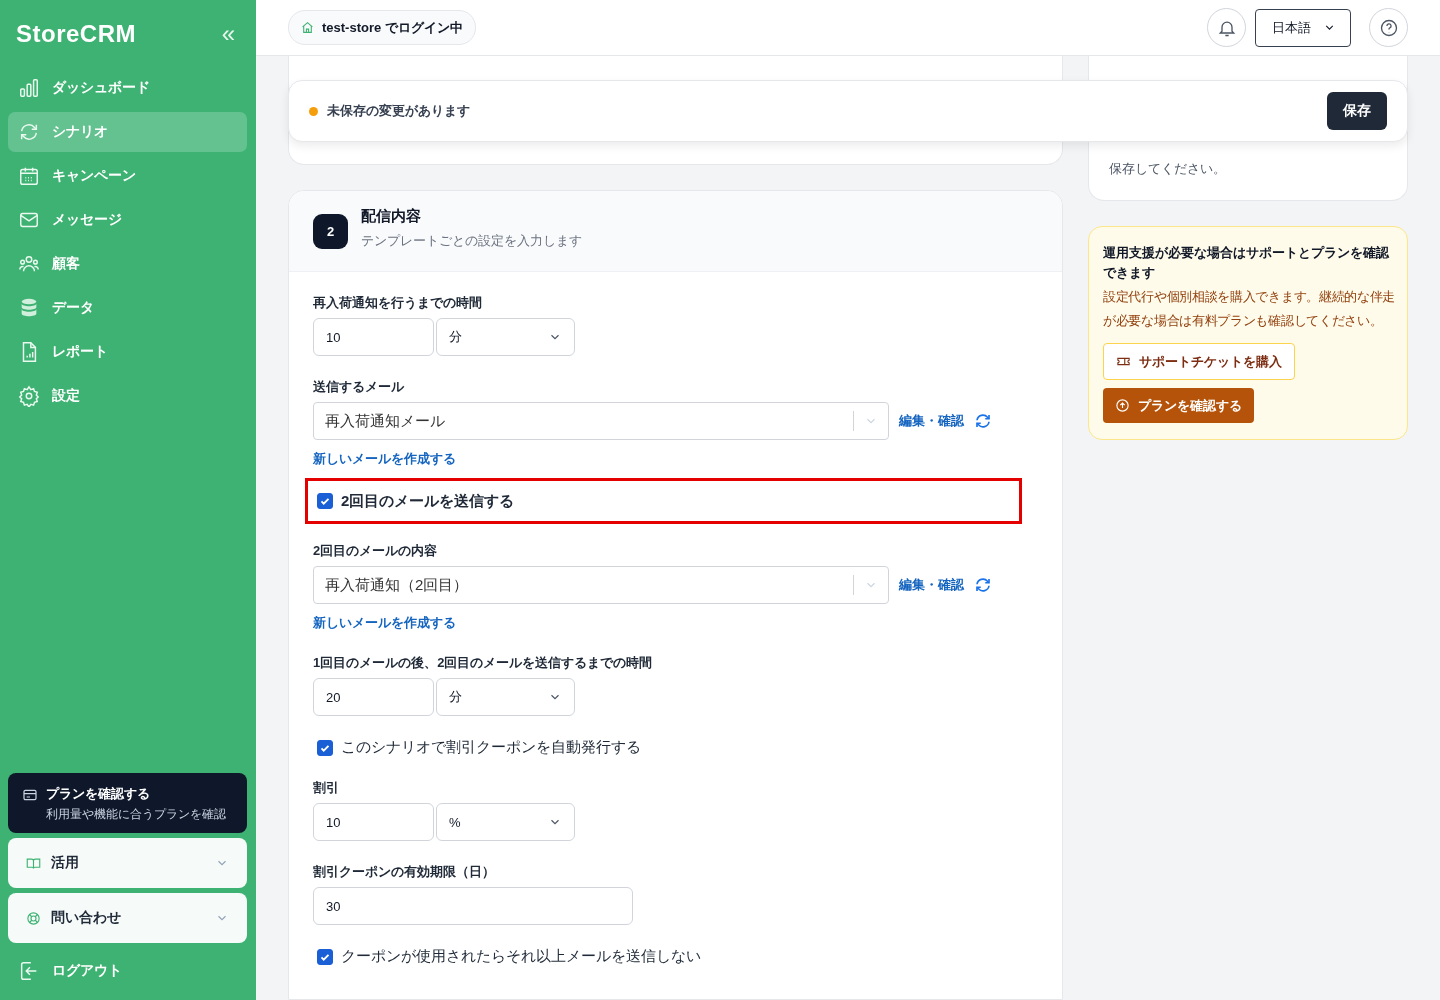 Image resolution: width=1440 pixels, height=1000 pixels. Describe the element at coordinates (307, 27) in the screenshot. I see `home-icon` at that location.